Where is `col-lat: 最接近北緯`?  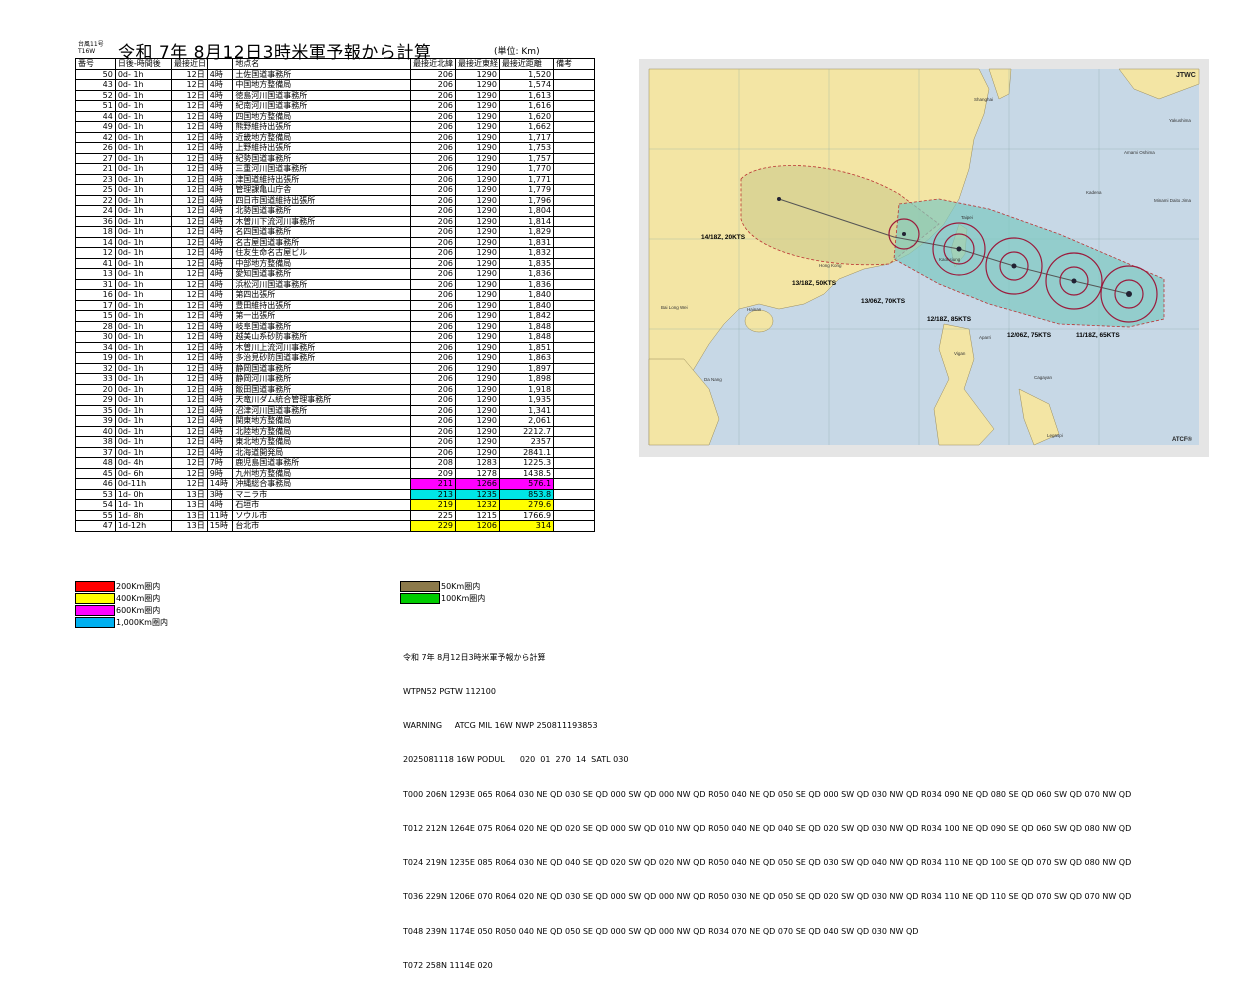
col-lat: 最接近北緯 is located at coordinates (433, 64).